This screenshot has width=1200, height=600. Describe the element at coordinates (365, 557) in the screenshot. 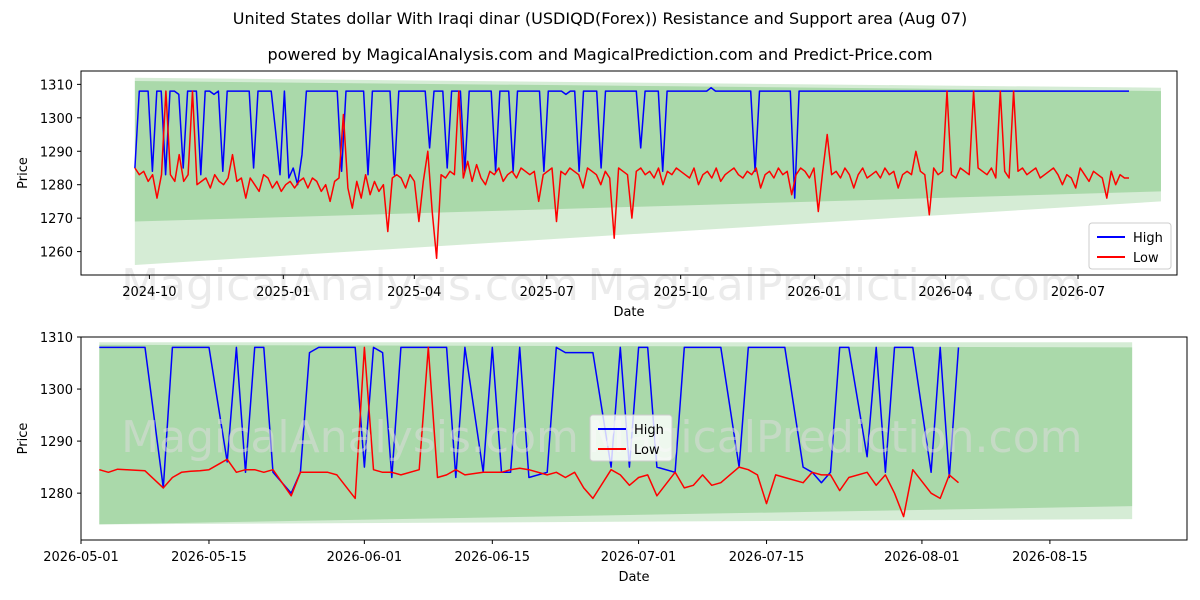

I see `x-tick-label: 2026-06-01` at that location.